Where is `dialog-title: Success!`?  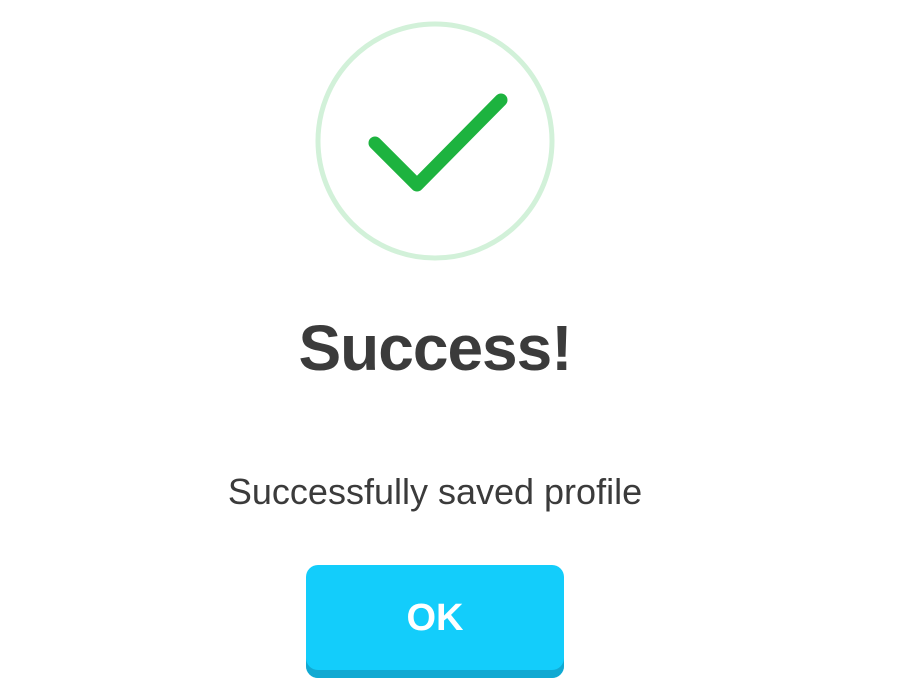 dialog-title: Success! is located at coordinates (435, 348).